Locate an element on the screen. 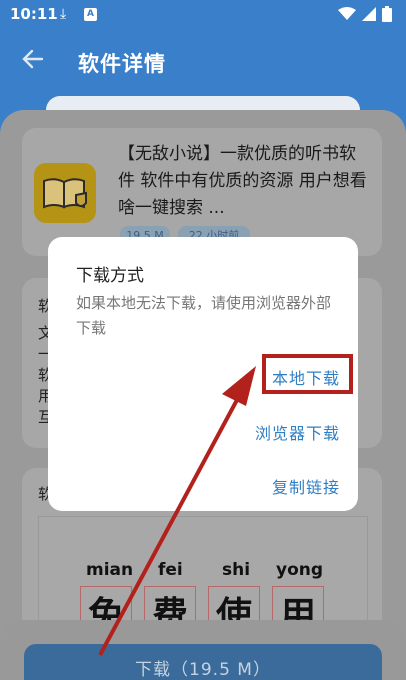 The height and width of the screenshot is (680, 406). download-icon: ⤓ is located at coordinates (63, 14).